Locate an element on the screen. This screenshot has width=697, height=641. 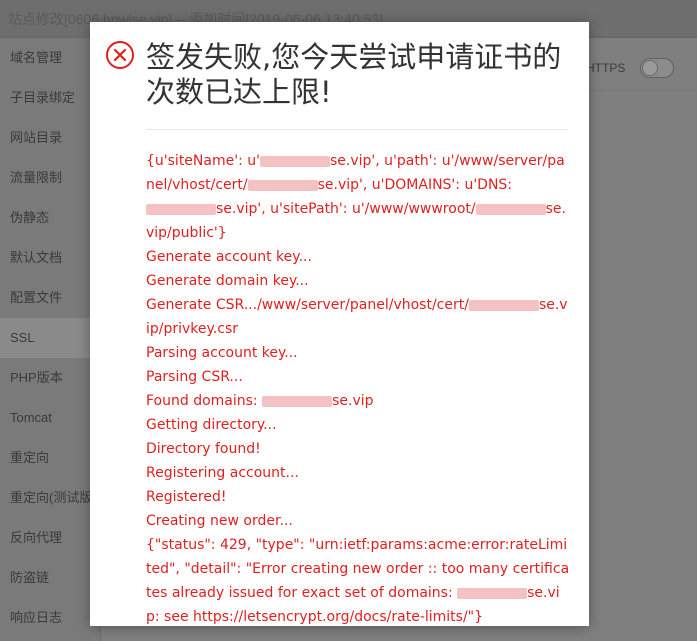
sidebar-item: 重定向(测试版) is located at coordinates (50, 498).